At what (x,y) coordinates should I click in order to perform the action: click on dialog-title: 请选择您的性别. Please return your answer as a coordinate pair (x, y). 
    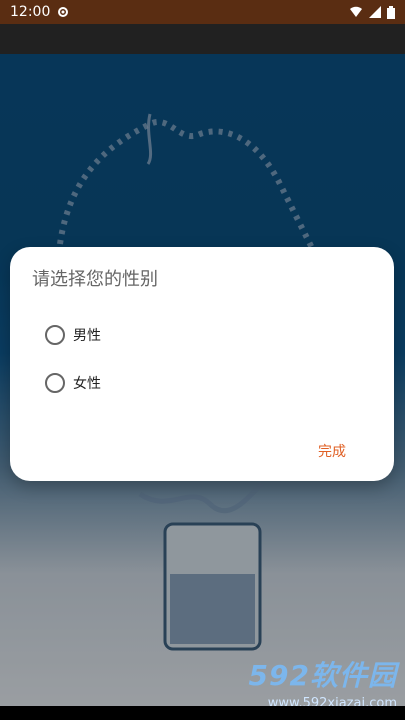
    Looking at the image, I should click on (95, 279).